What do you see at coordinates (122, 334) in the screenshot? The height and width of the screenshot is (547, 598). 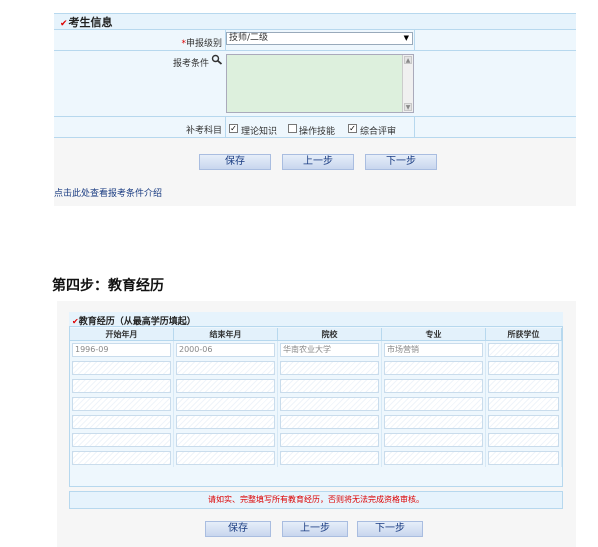 I see `column-header: 开始年月` at bounding box center [122, 334].